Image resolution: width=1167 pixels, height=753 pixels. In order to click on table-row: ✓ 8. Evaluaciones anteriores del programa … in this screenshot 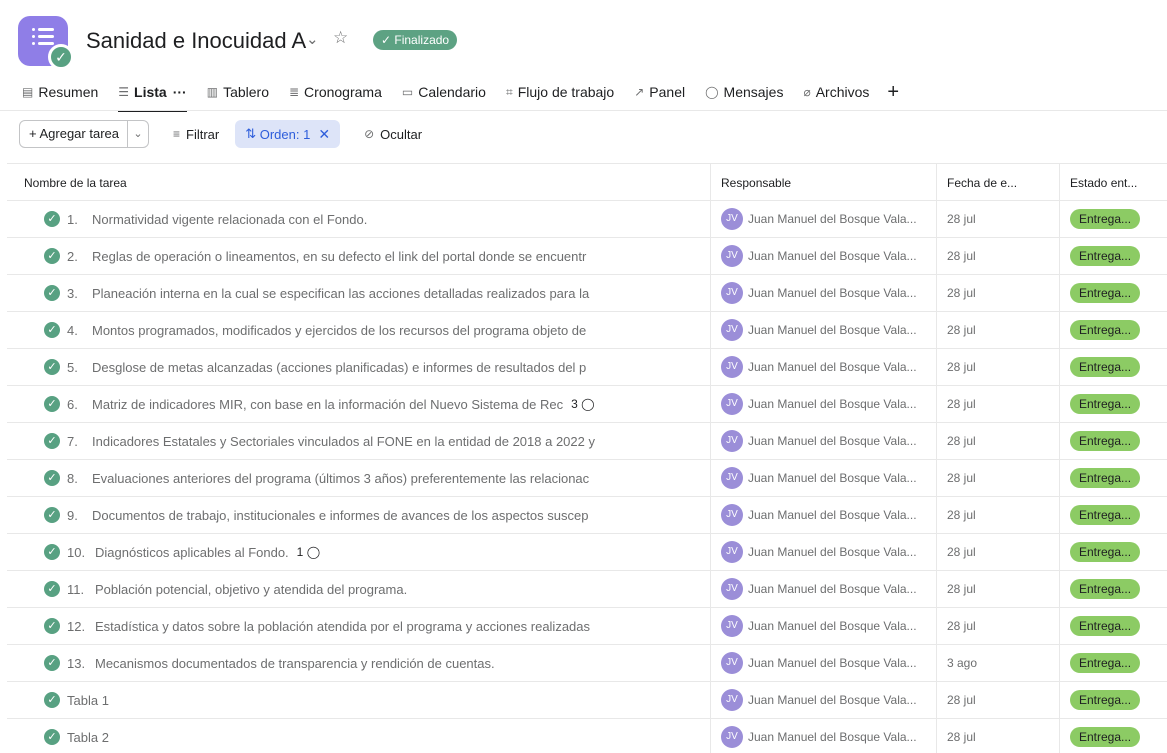, I will do `click(587, 478)`.